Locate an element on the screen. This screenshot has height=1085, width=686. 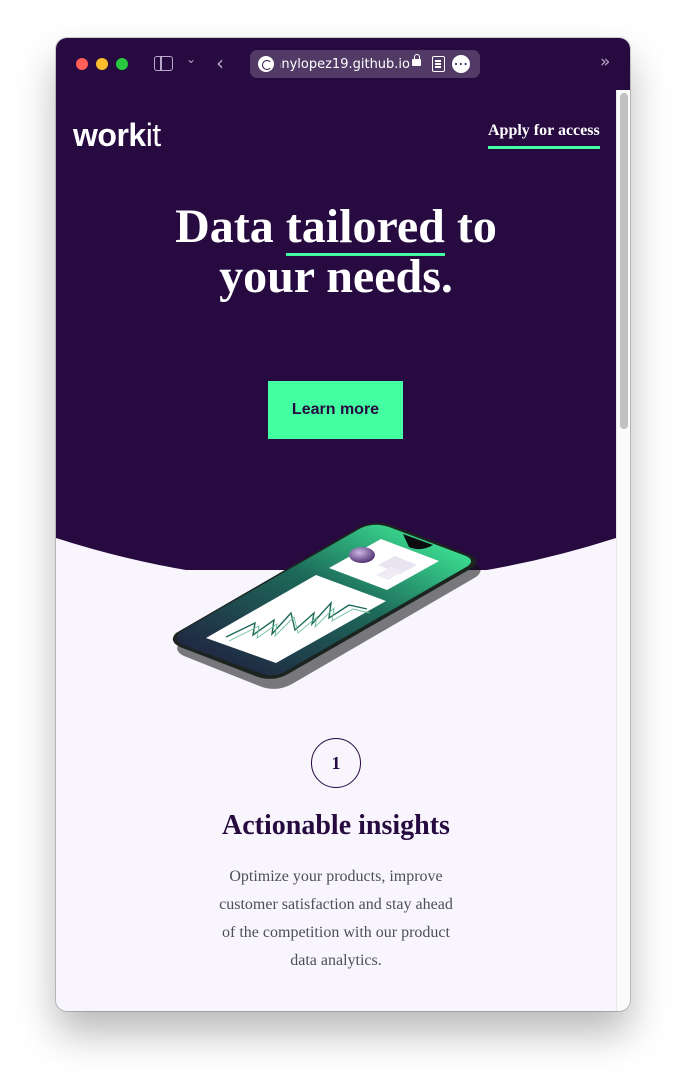
chevron-right-double-icon: » is located at coordinates (605, 62).